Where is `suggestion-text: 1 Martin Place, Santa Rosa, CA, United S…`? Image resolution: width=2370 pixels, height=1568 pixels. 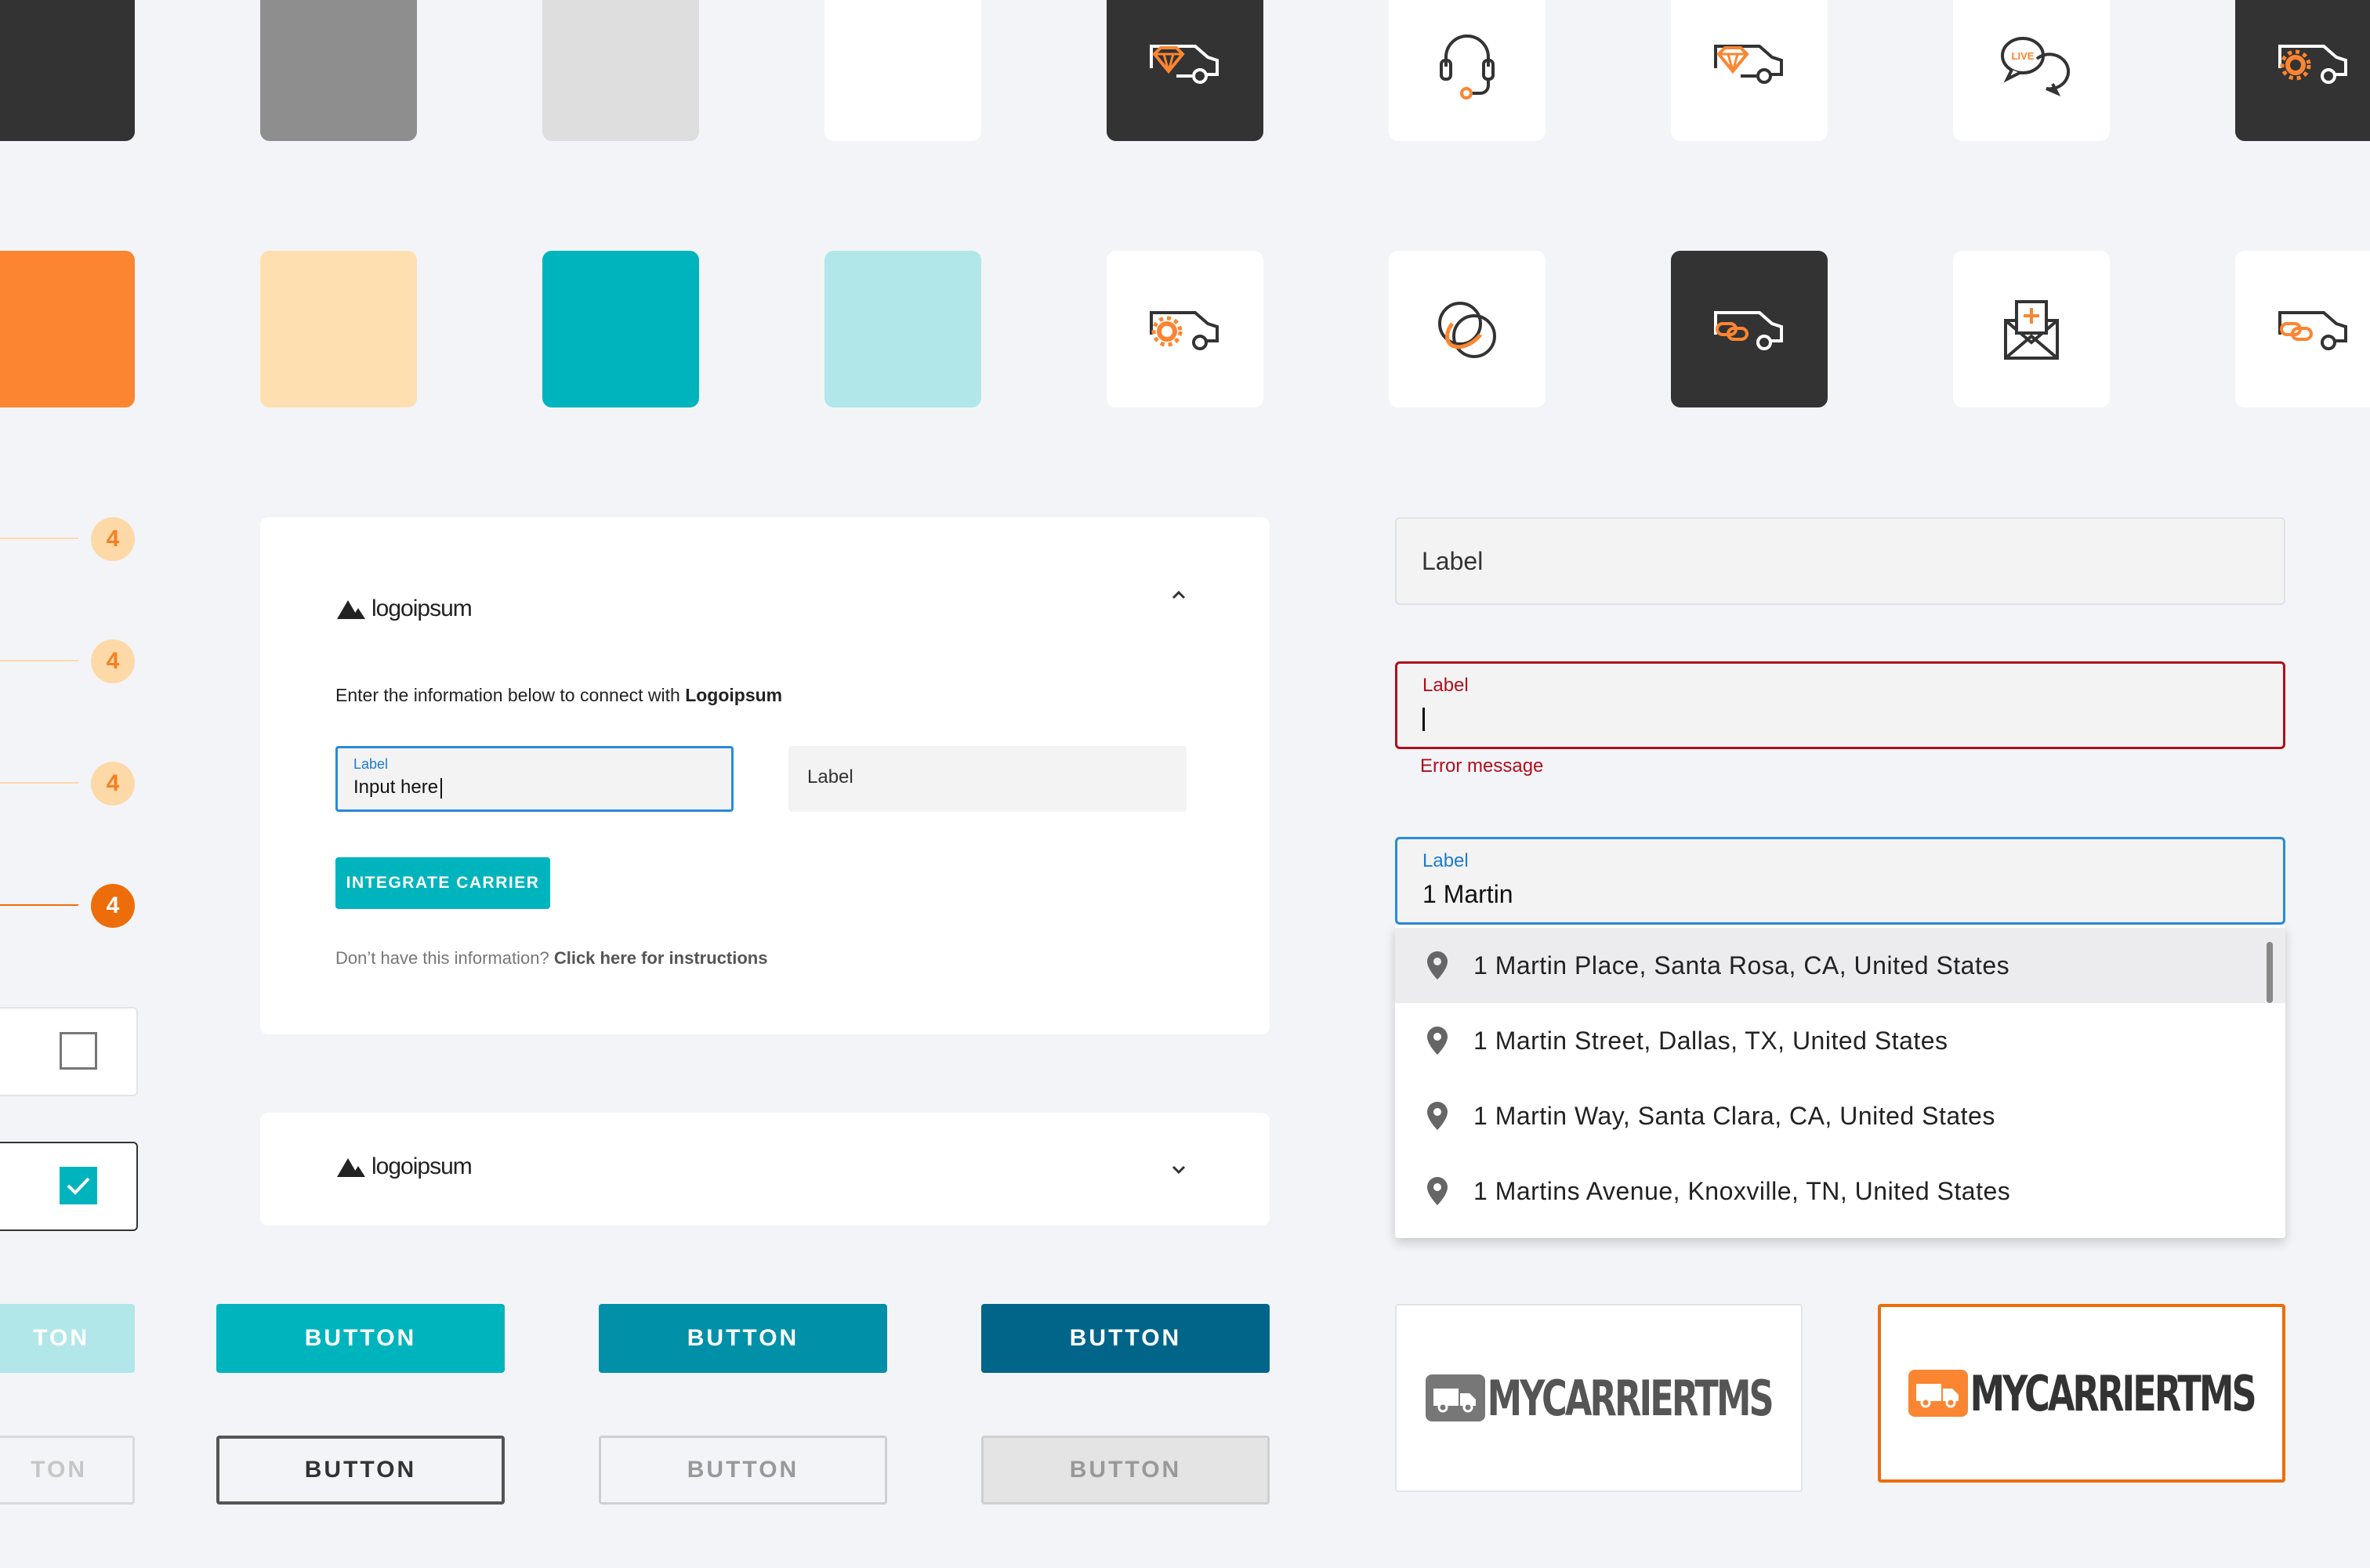 suggestion-text: 1 Martin Place, Santa Rosa, CA, United S… is located at coordinates (1741, 966).